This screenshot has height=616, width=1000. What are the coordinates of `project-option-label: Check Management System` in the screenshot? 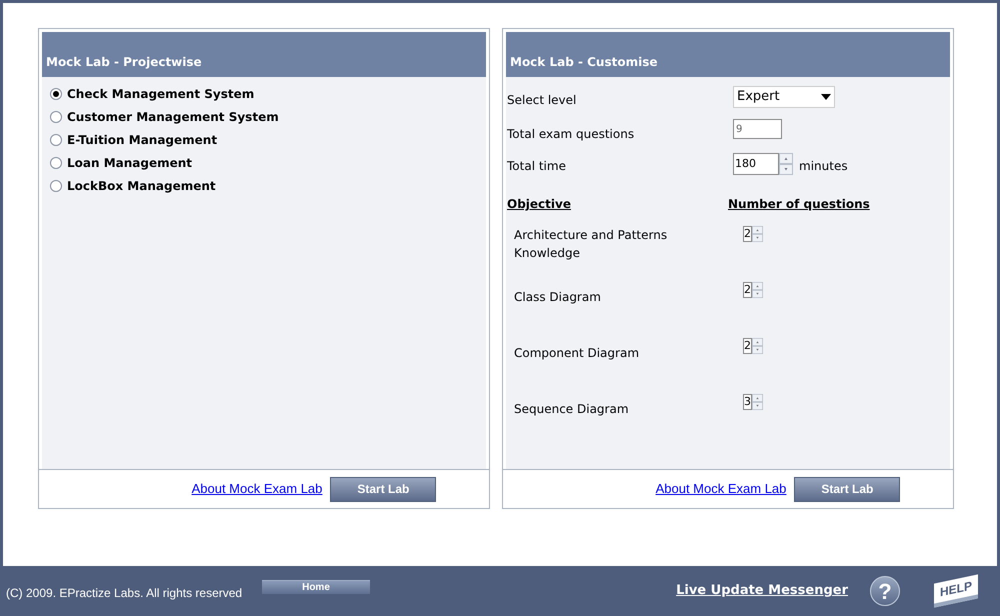 It's located at (160, 94).